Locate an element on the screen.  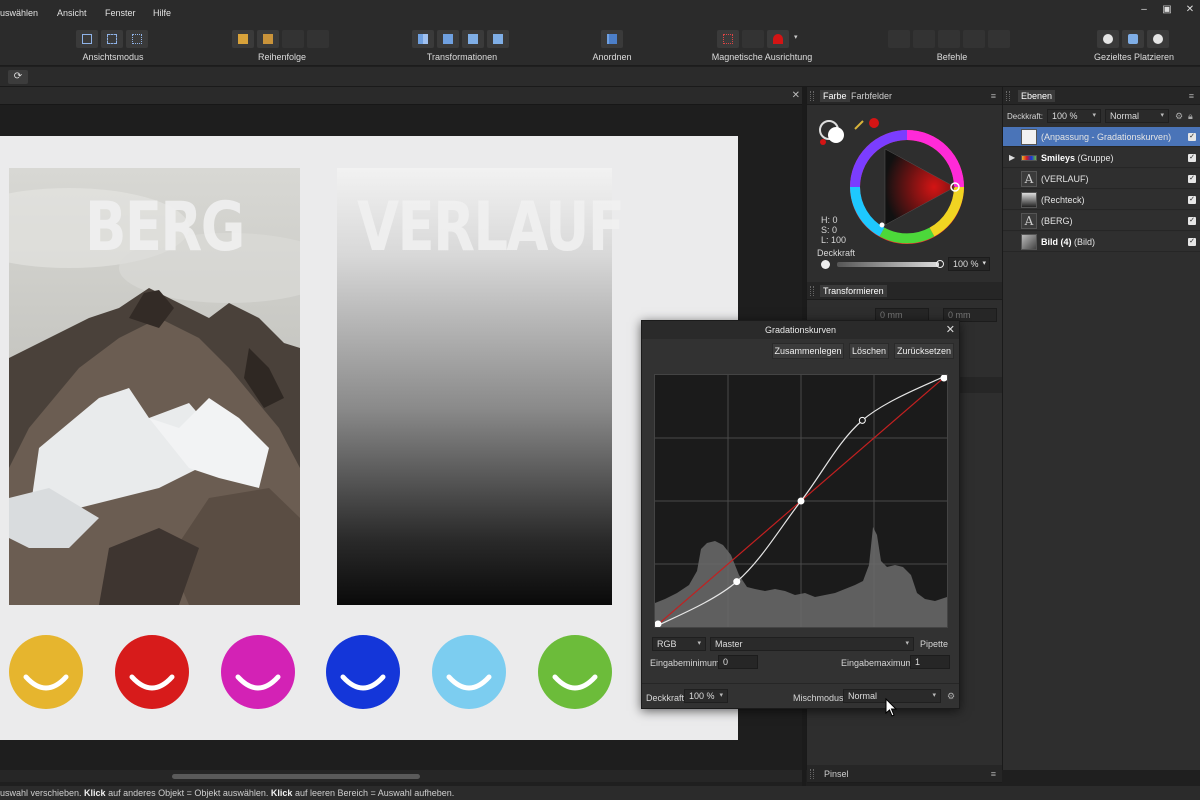
channel-select: Master ▾ is located at coordinates (812, 644).